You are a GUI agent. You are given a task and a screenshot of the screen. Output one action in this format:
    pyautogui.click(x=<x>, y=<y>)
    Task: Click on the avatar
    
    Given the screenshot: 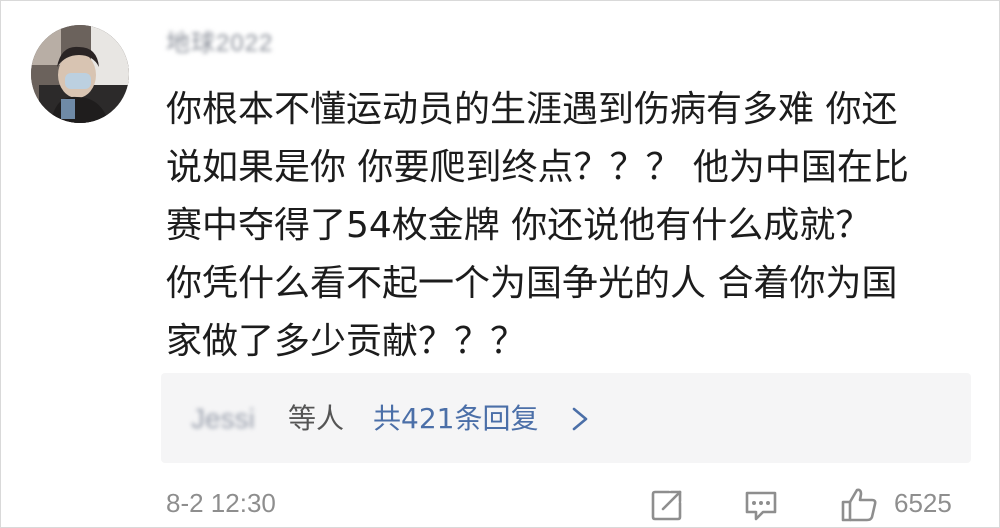 What is the action you would take?
    pyautogui.click(x=80, y=74)
    